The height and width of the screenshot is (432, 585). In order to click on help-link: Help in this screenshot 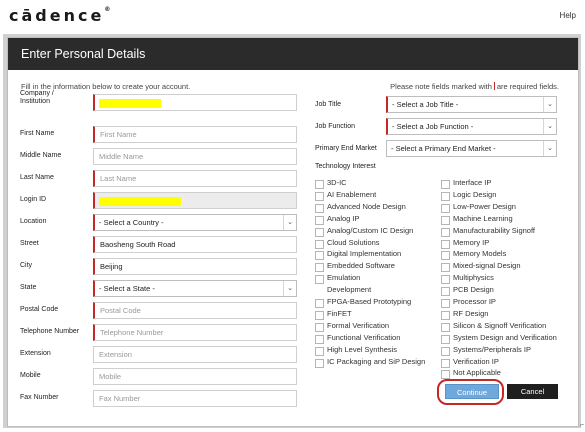, I will do `click(568, 15)`.